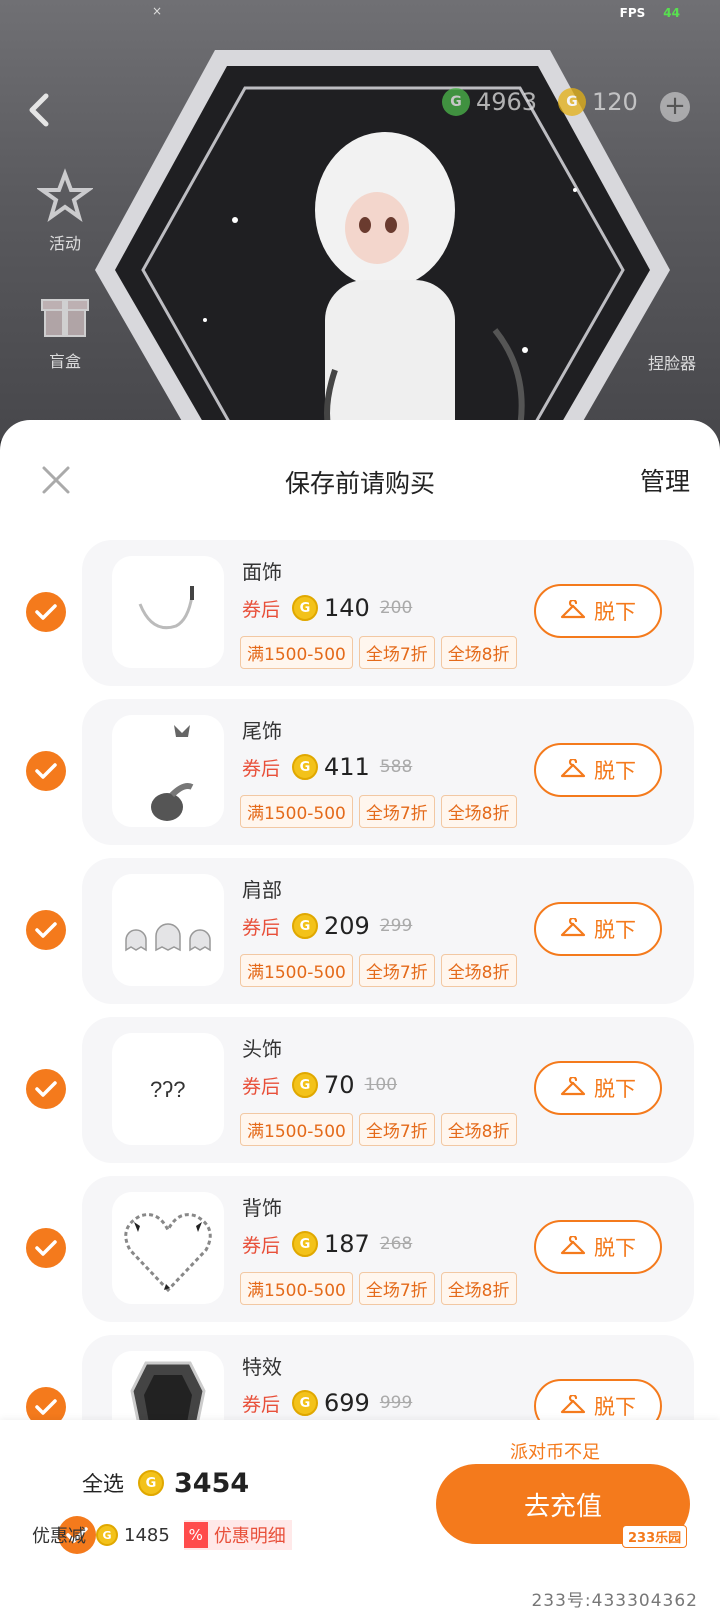  I want to click on item-row: 肩部 券后 G 209 299 满1500-500 全场7折 全场8折 脱下, so click(360, 931).